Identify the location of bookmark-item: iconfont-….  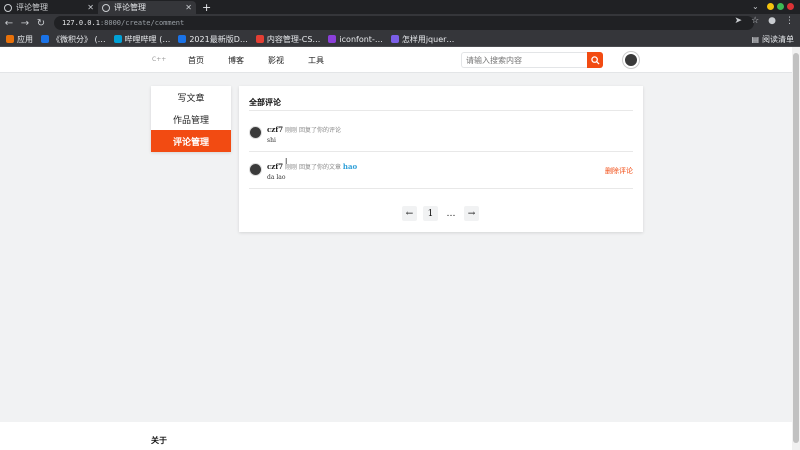
(355, 39).